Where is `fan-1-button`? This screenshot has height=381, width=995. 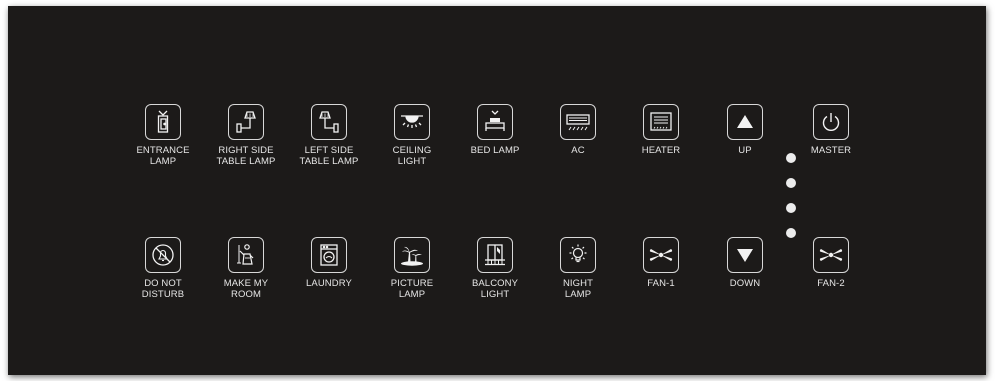
fan-1-button is located at coordinates (661, 255).